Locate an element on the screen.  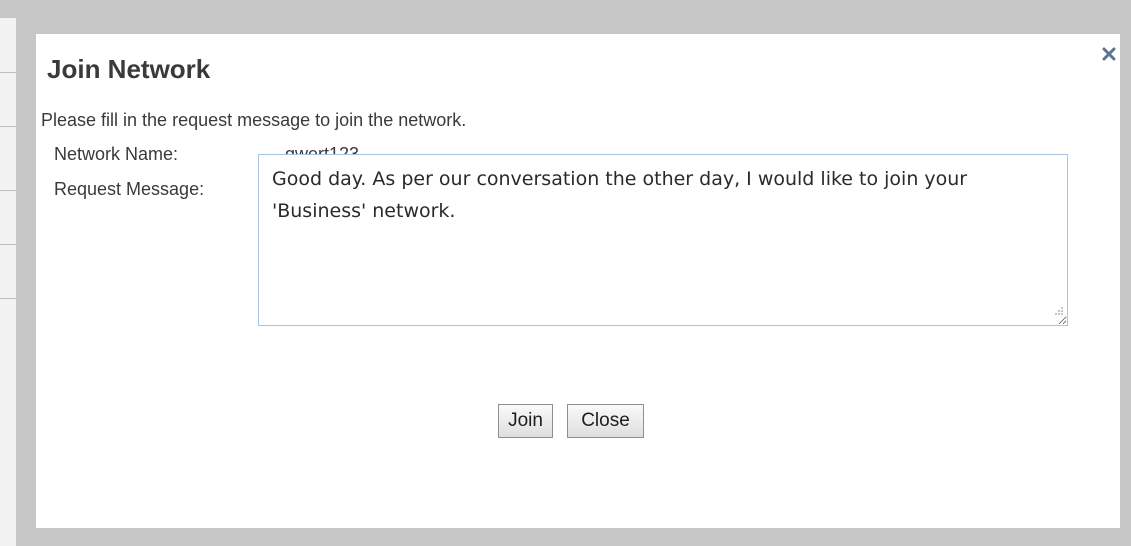
resize-grip-icon is located at coordinates (1058, 310).